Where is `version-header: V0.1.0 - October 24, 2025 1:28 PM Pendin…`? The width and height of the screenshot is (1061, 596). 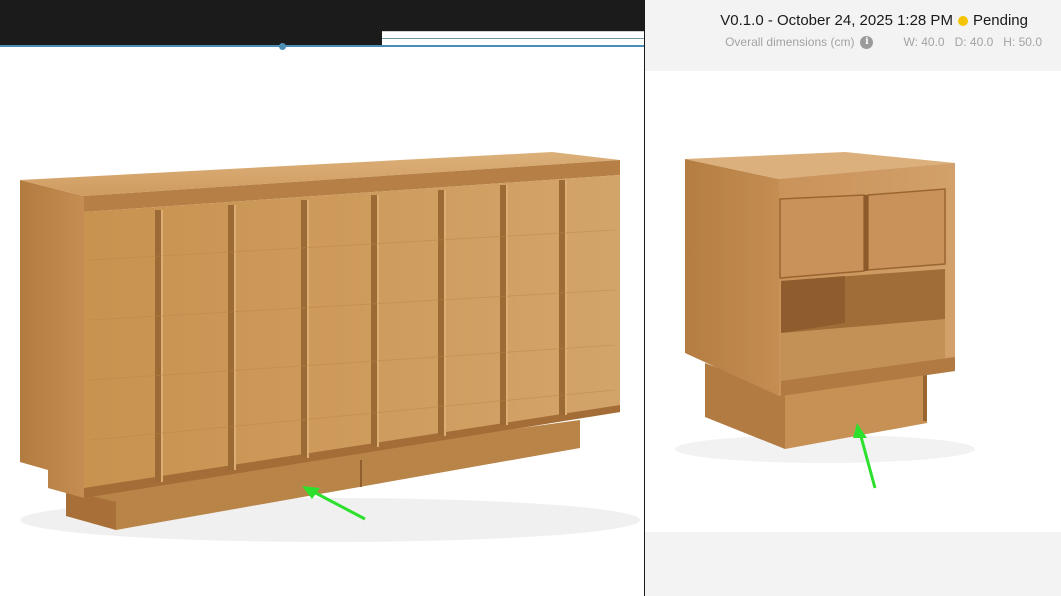
version-header: V0.1.0 - October 24, 2025 1:28 PM Pendin… is located at coordinates (874, 20).